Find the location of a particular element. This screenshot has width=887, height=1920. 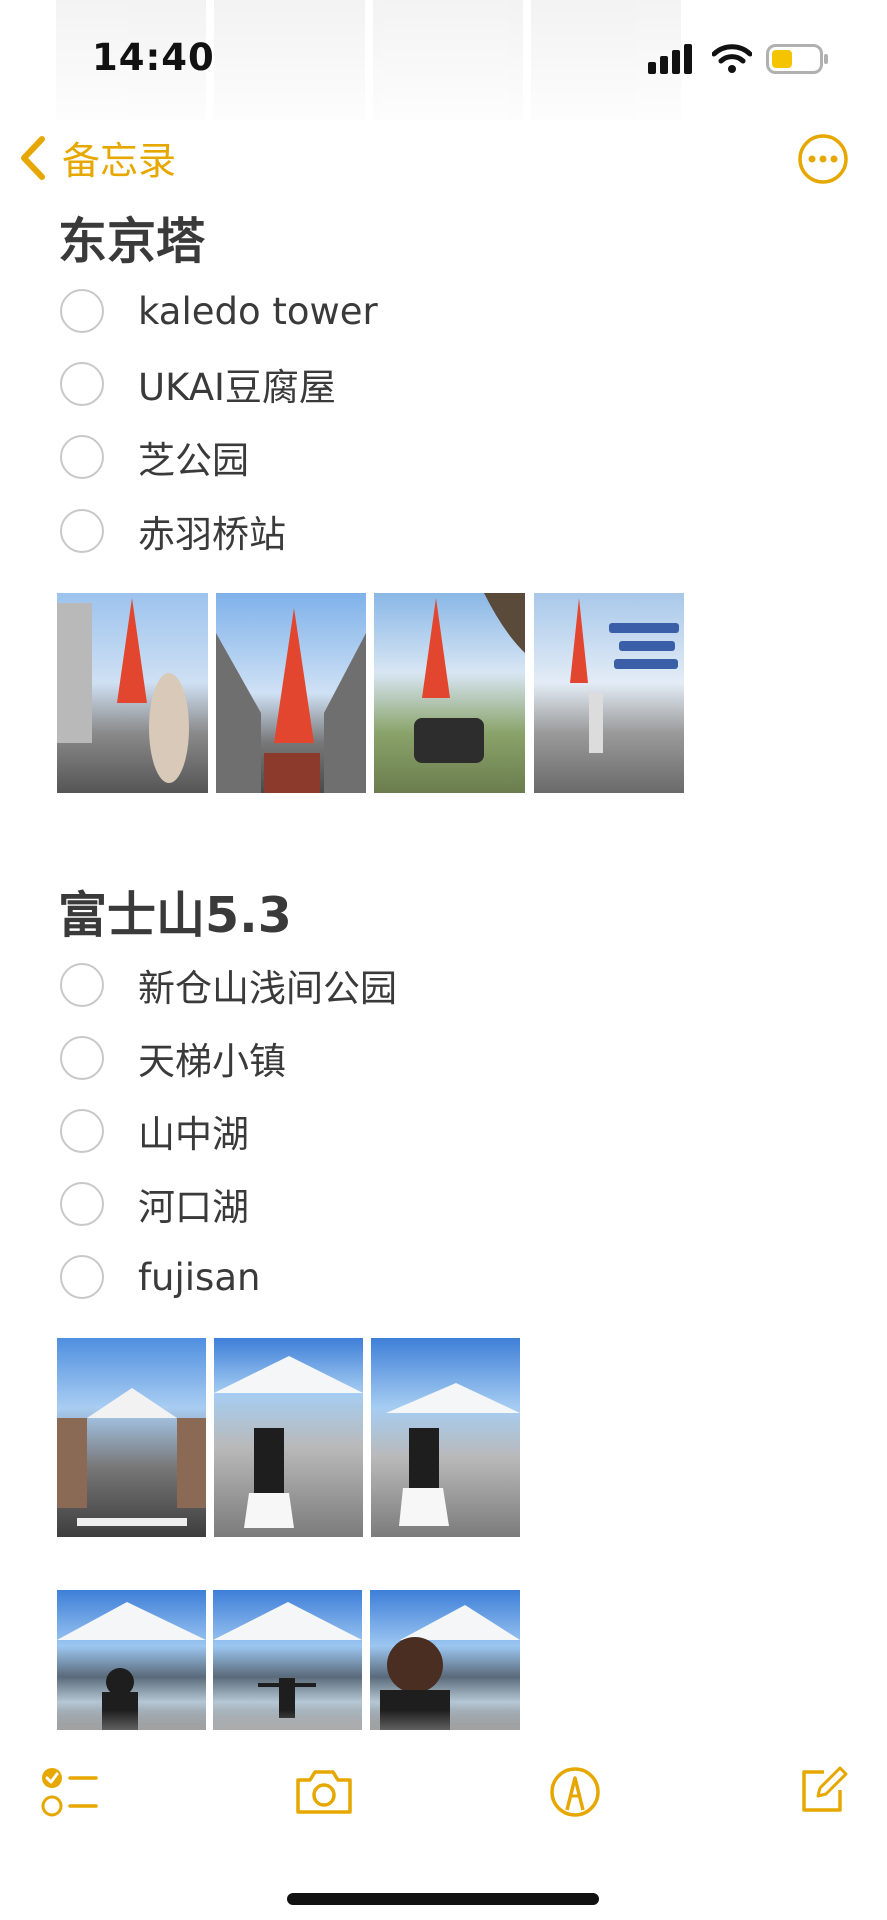

fuji-road-pose-photo is located at coordinates (453, 1454).